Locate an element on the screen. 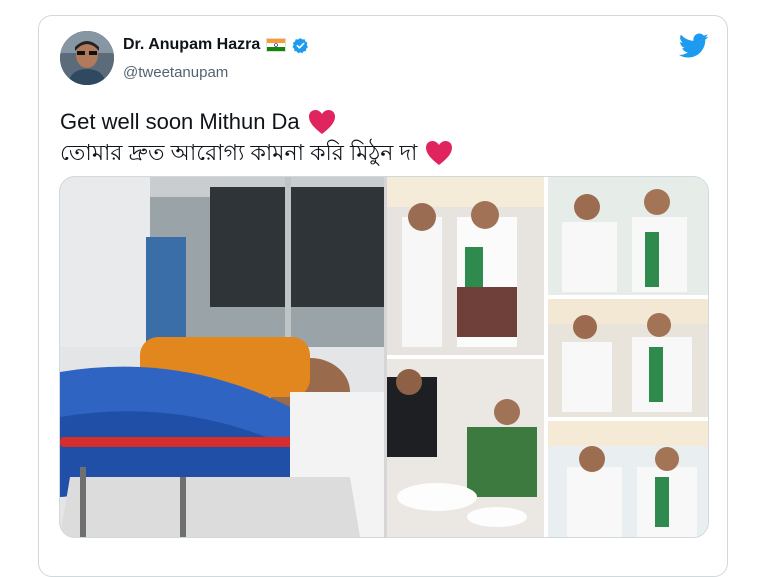  tweet-line-english: Get well soon Mithun Da is located at coordinates (256, 121).